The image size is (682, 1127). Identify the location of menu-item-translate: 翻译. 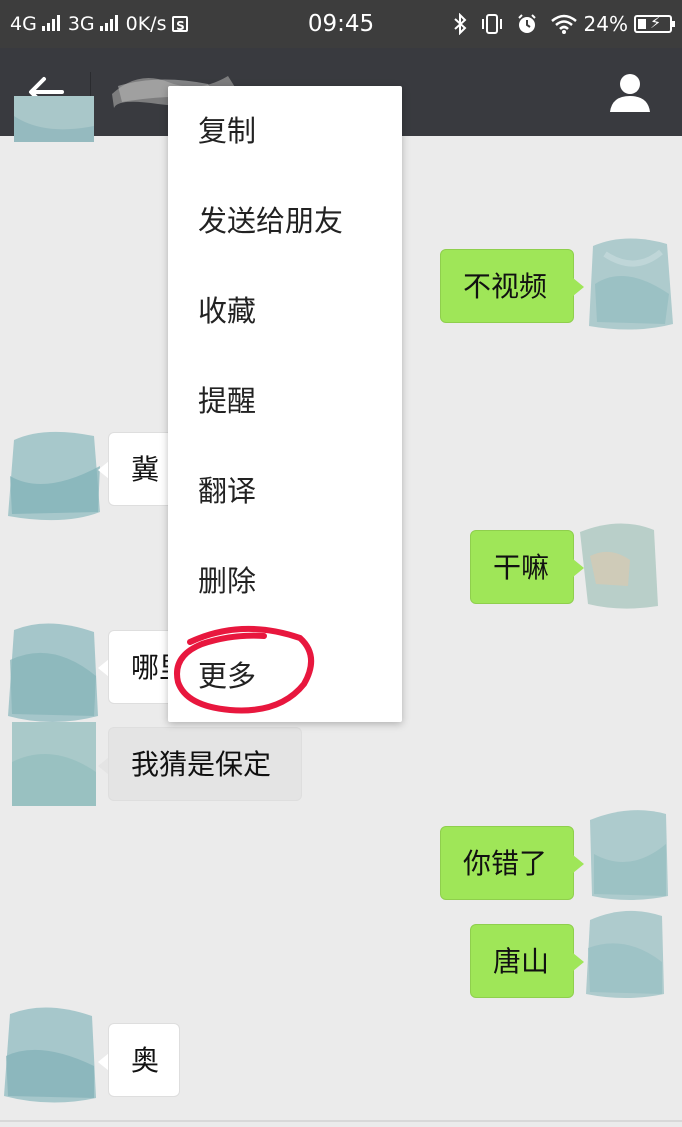
(285, 491).